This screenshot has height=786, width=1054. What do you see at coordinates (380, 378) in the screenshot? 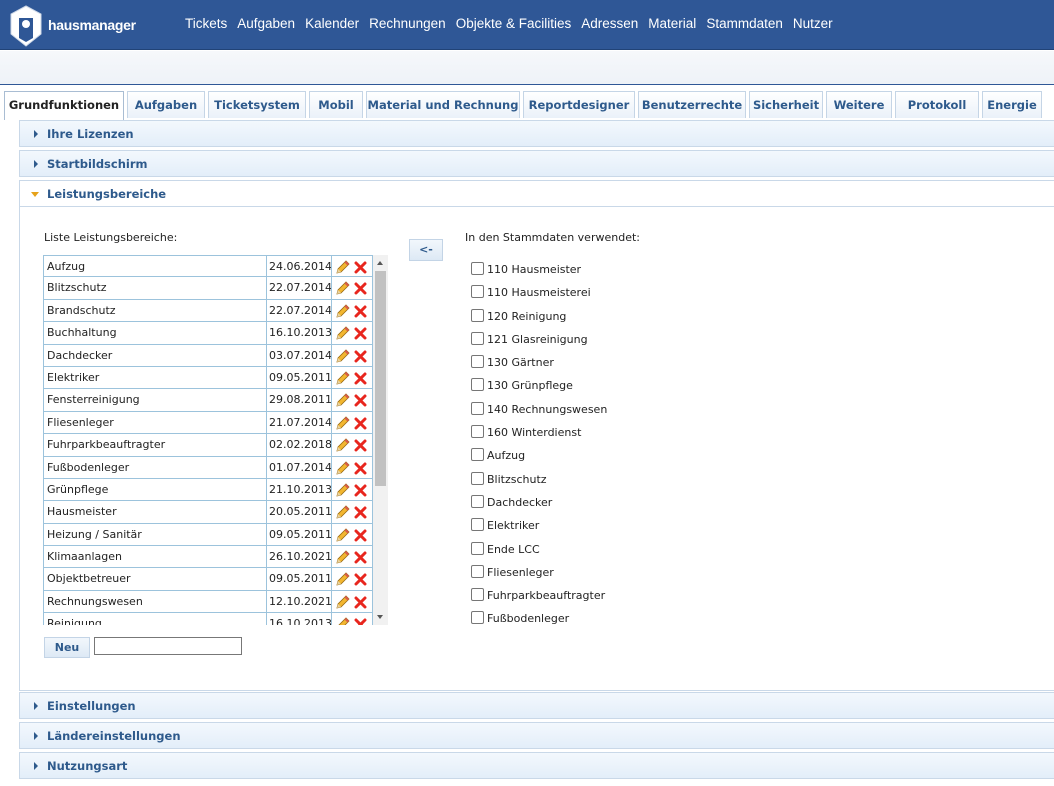
I see `scroll-thumb` at bounding box center [380, 378].